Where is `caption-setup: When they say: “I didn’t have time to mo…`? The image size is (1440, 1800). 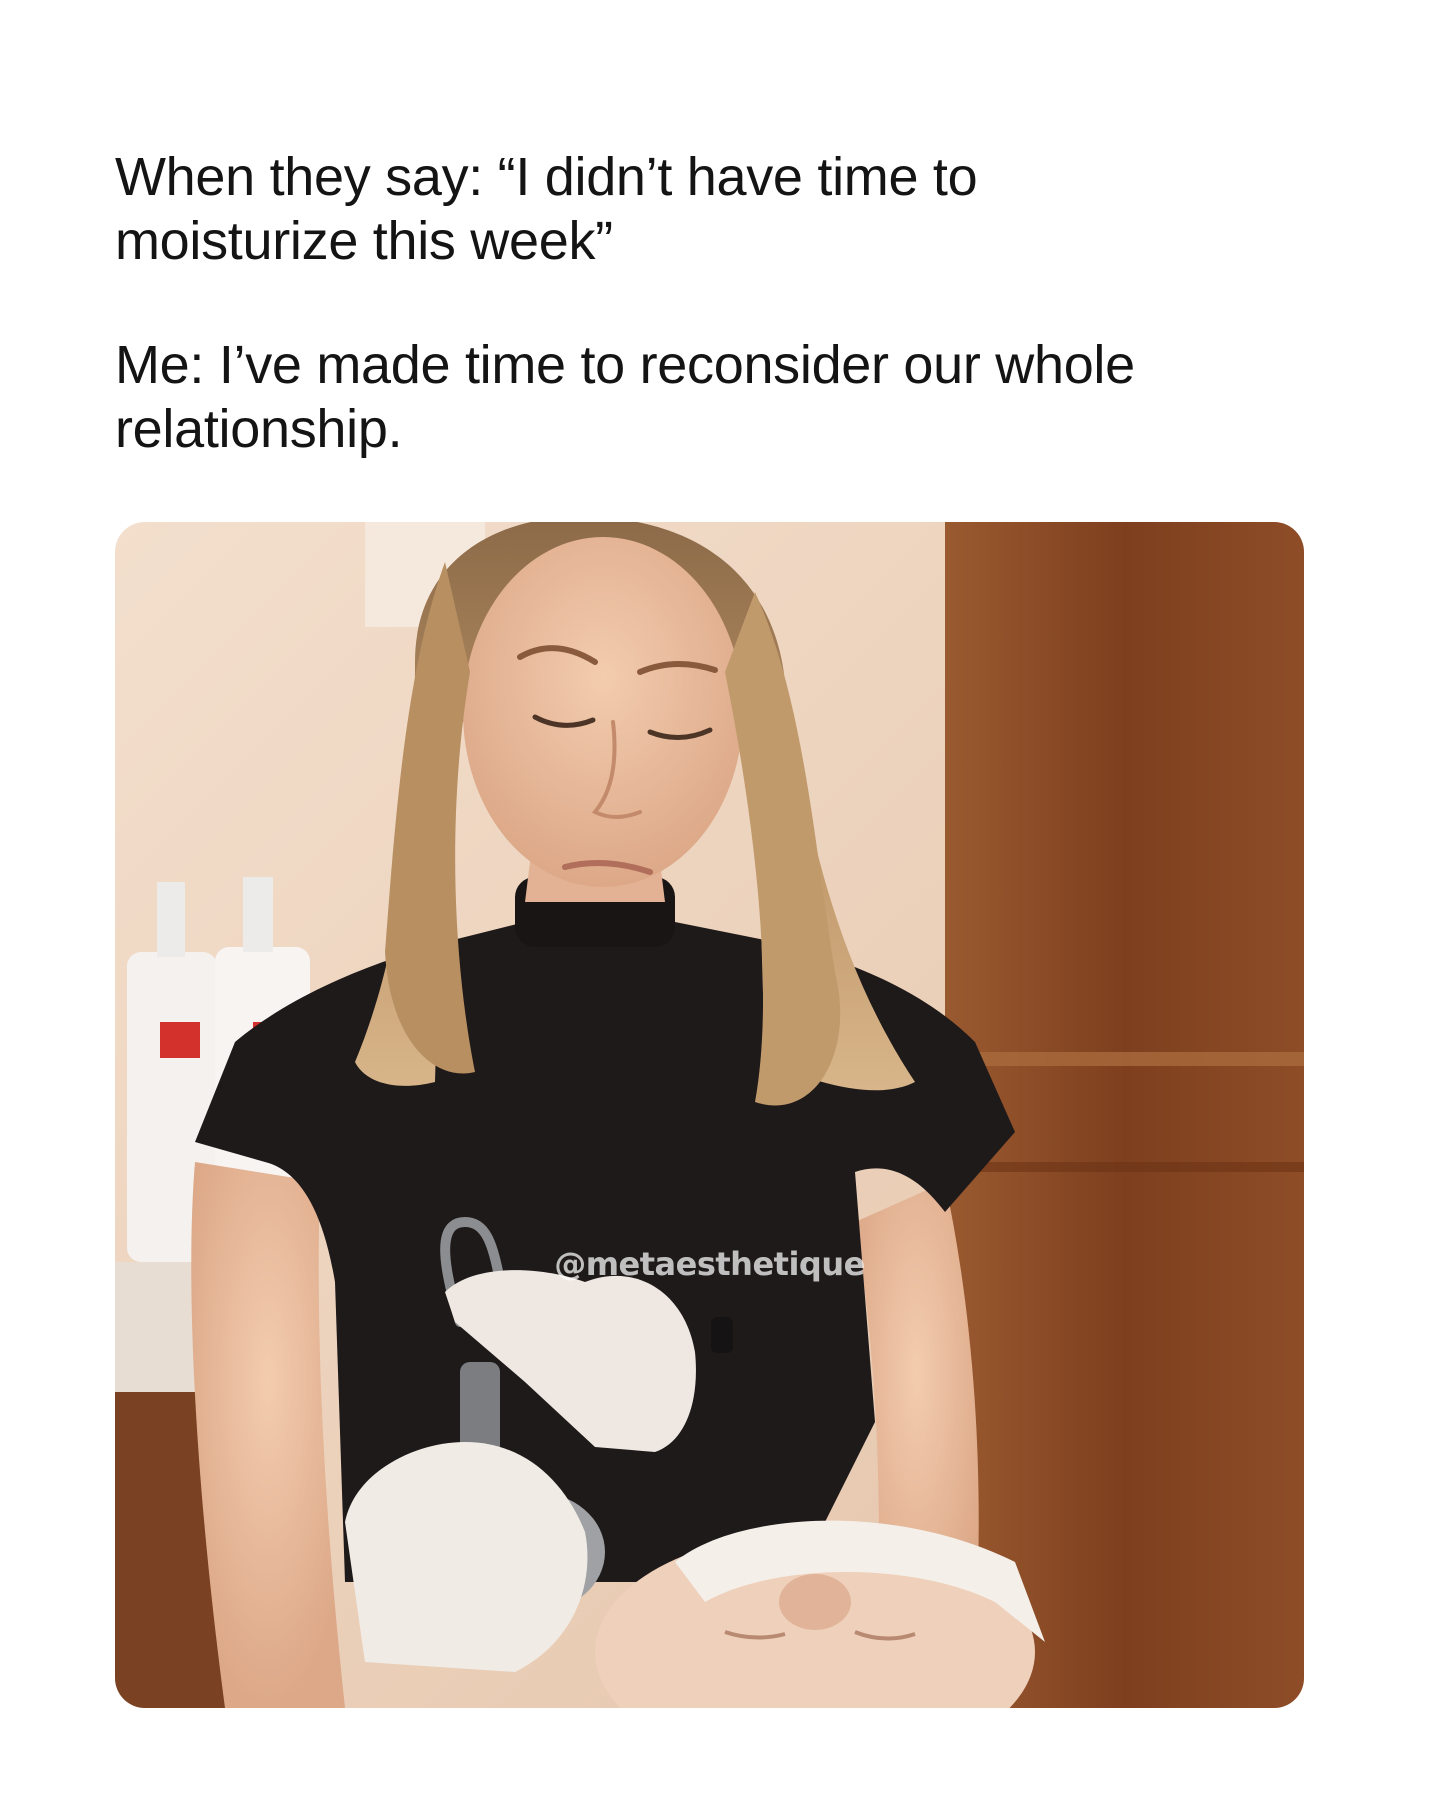
caption-setup: When they say: “I didn’t have time to mo… is located at coordinates (546, 209).